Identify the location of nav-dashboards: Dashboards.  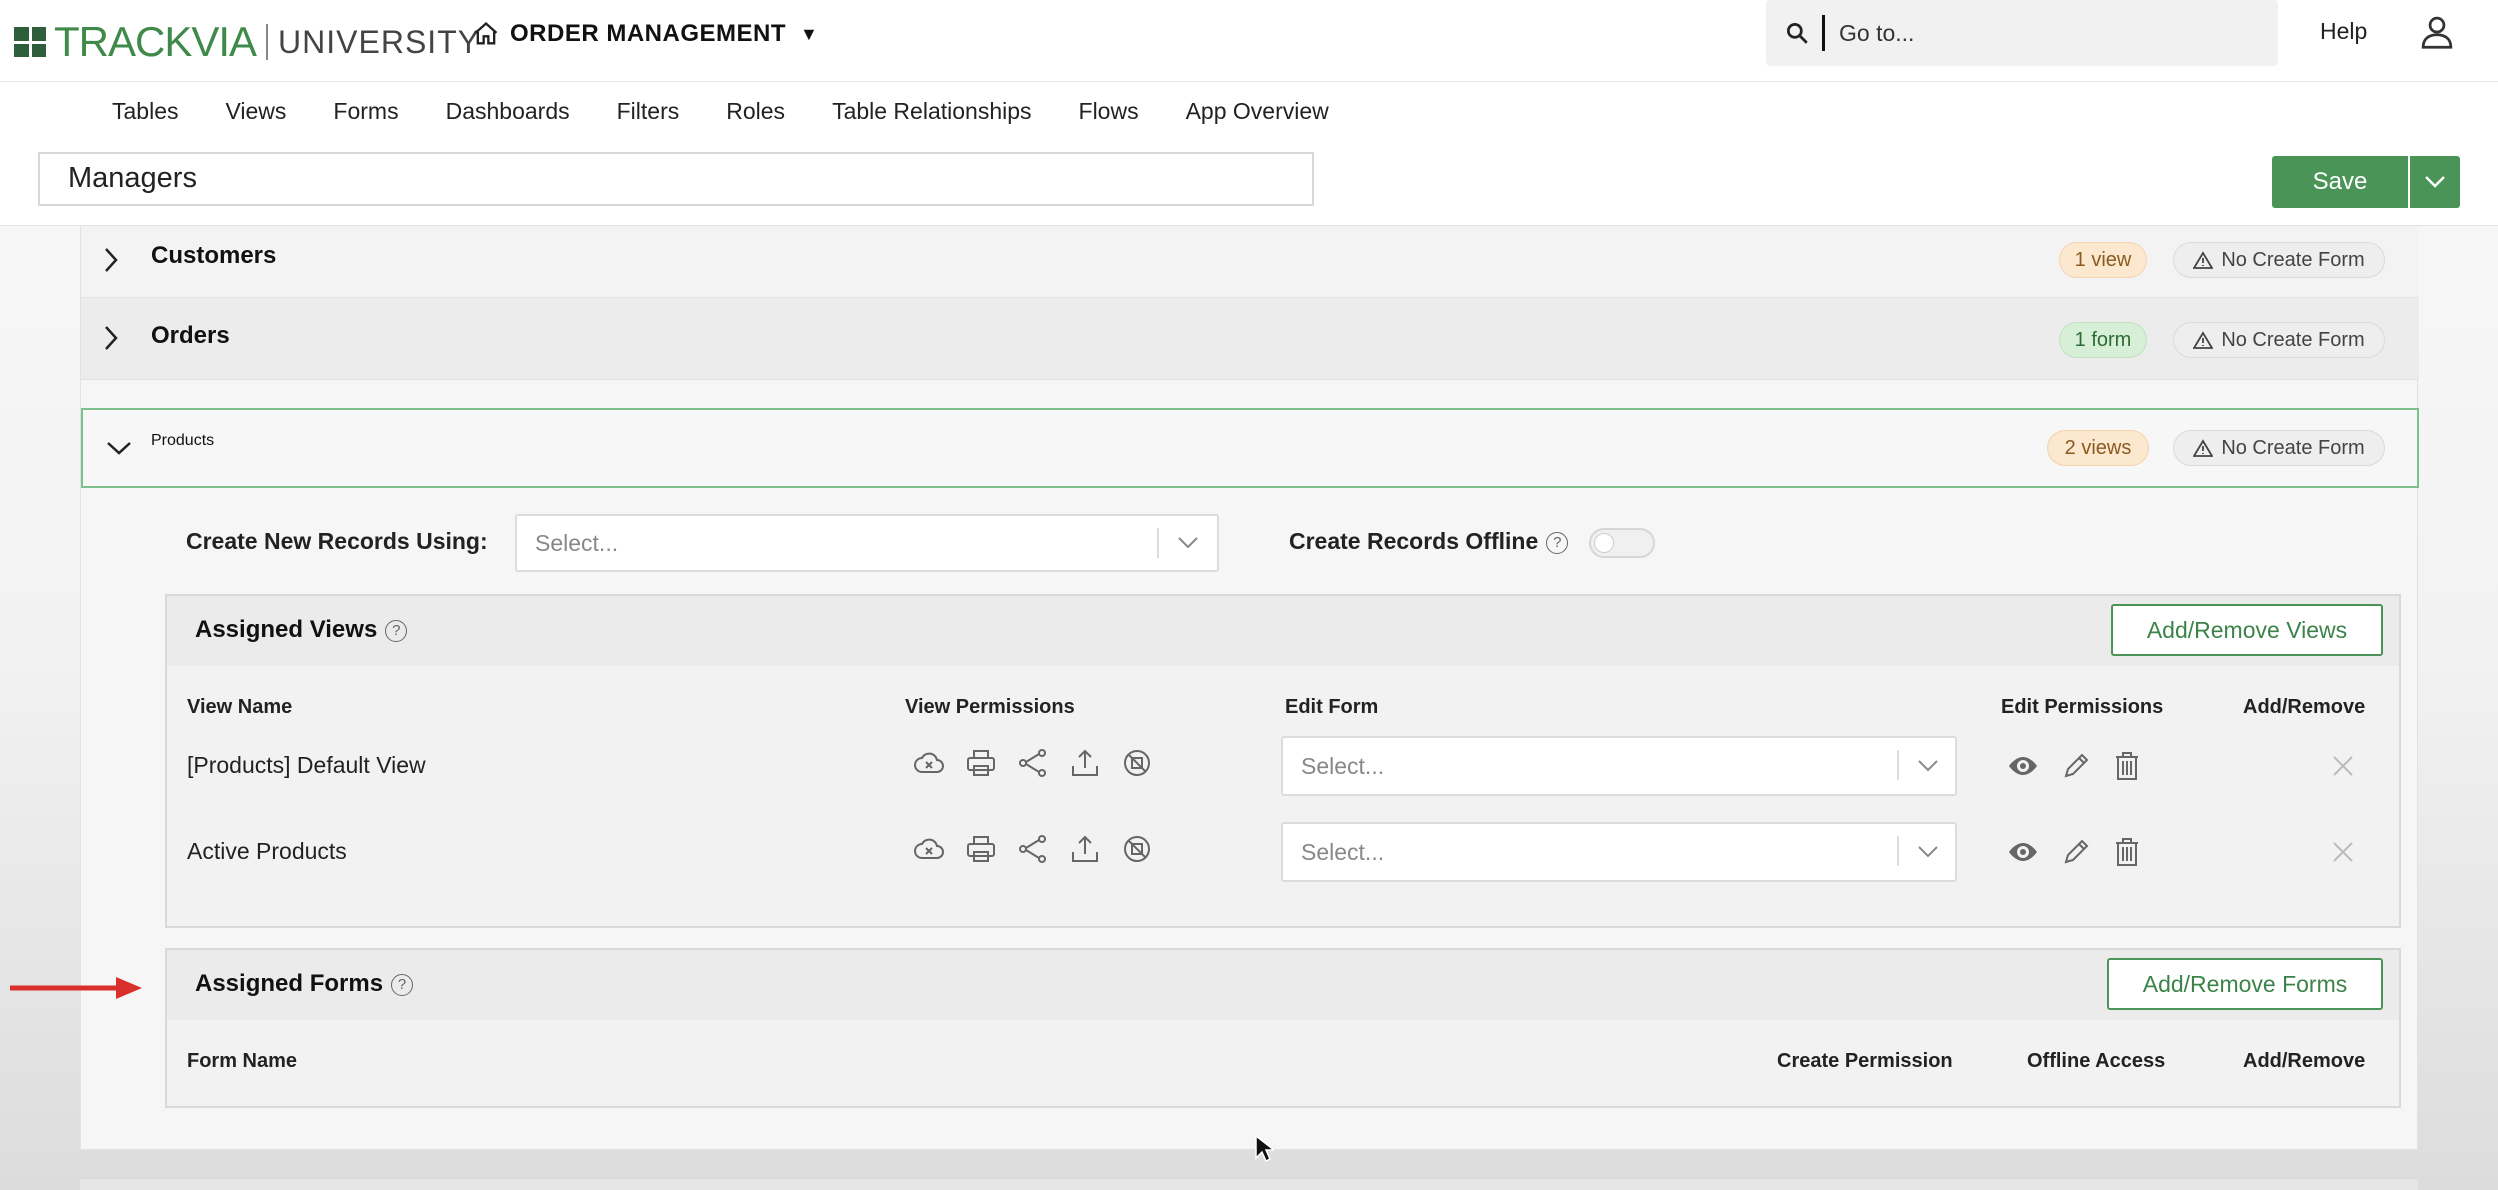
(508, 111).